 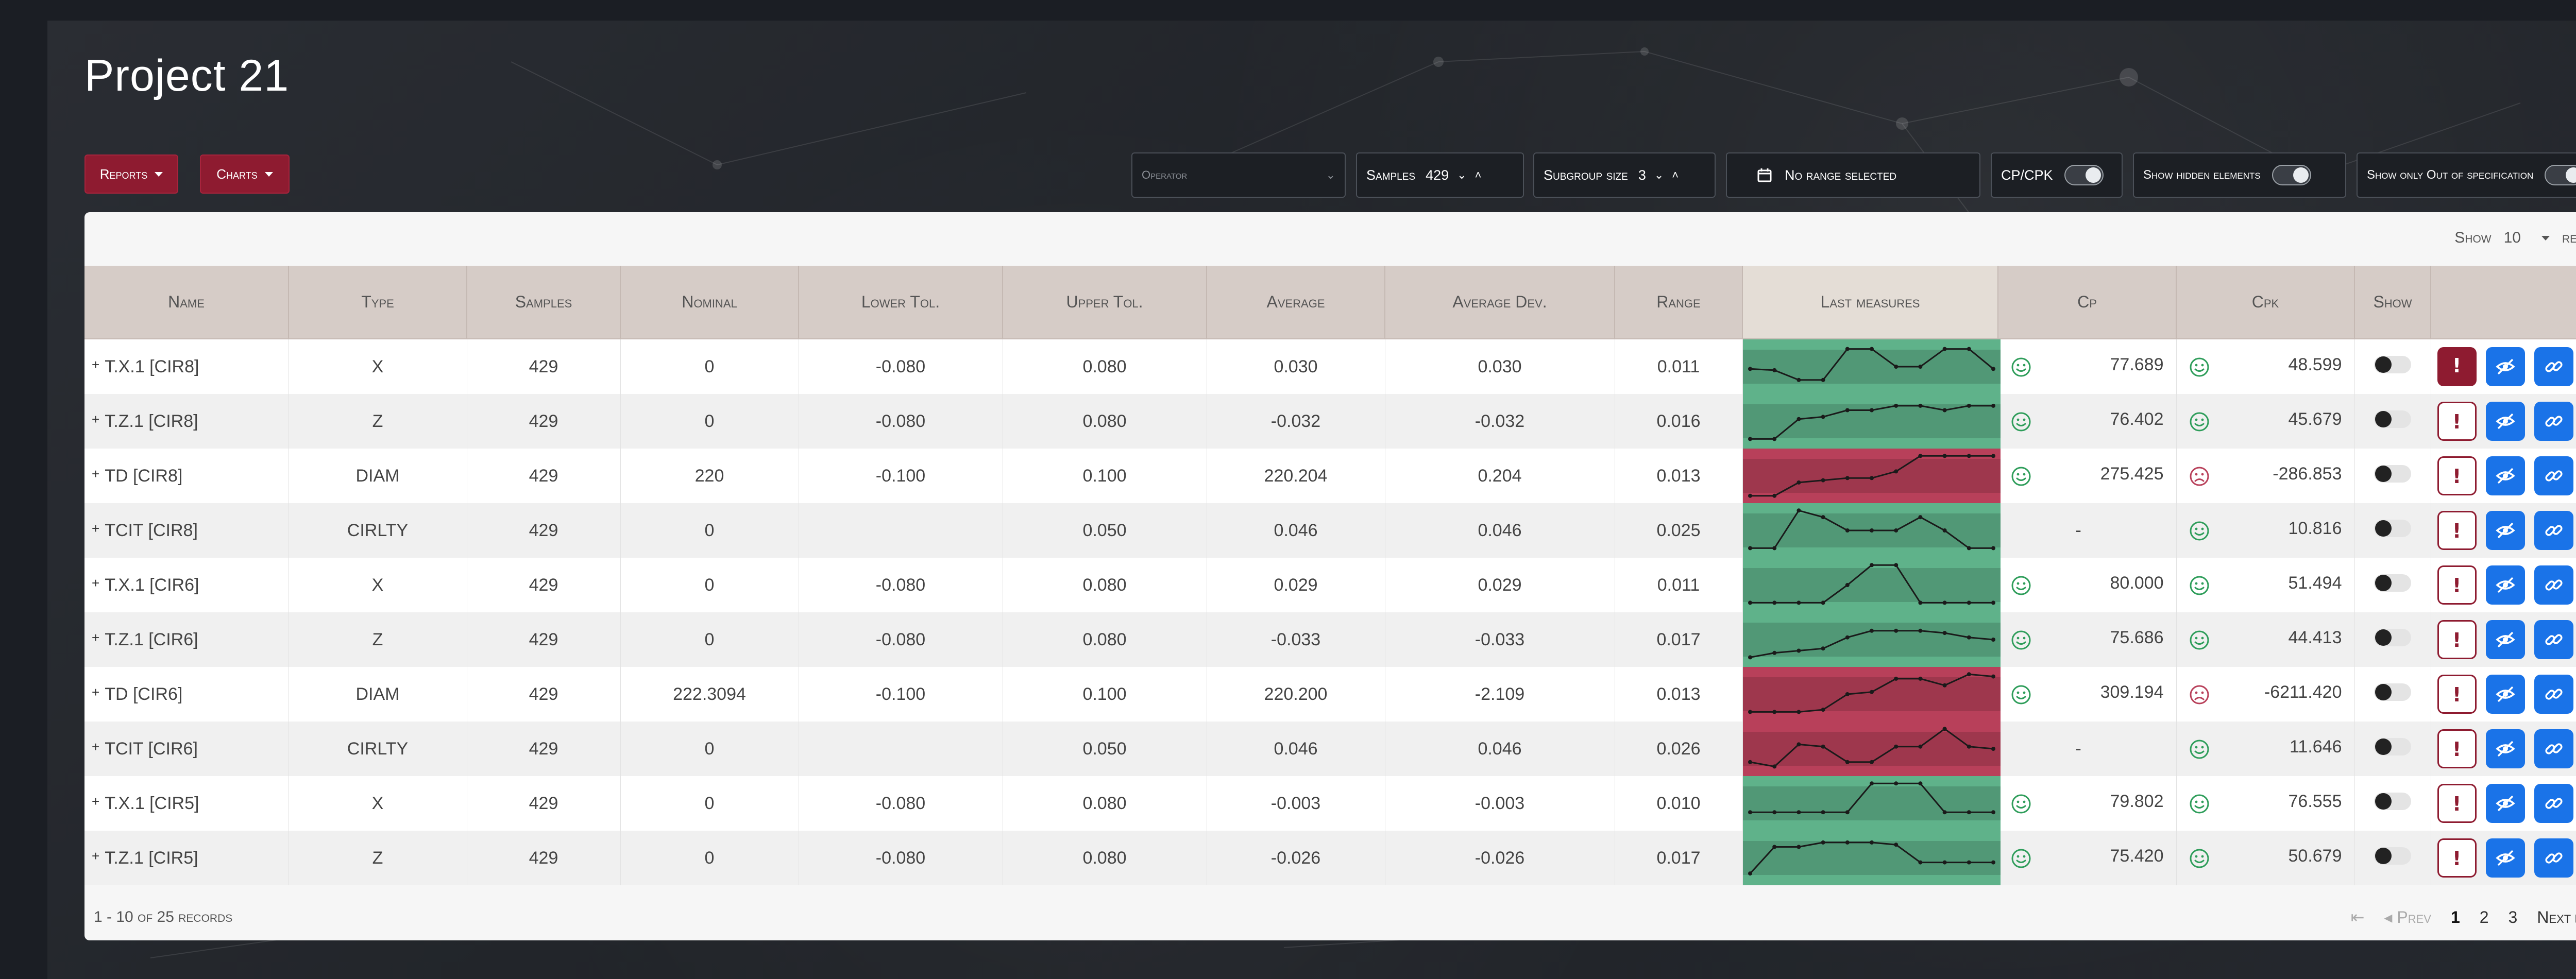 What do you see at coordinates (2084, 175) in the screenshot?
I see `cpcpk-toggle` at bounding box center [2084, 175].